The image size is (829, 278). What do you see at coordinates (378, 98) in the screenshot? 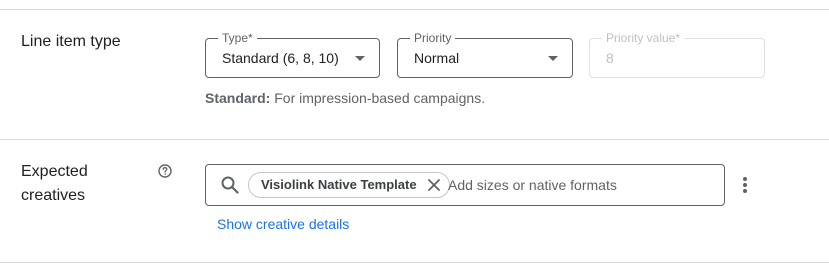
I see `type-hint-text: For impression-based campaigns.` at bounding box center [378, 98].